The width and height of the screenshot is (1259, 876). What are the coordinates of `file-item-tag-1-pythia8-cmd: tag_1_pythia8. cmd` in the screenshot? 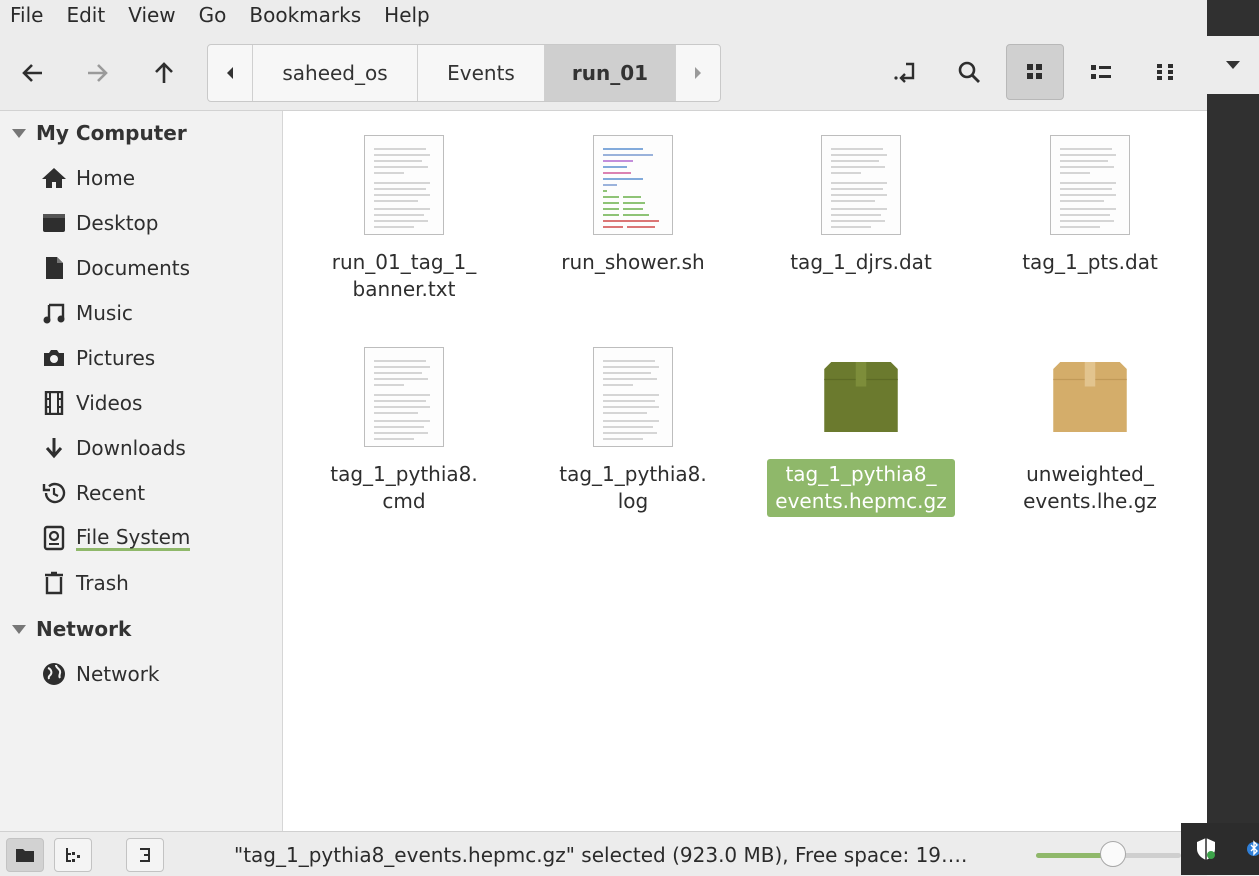 It's located at (404, 431).